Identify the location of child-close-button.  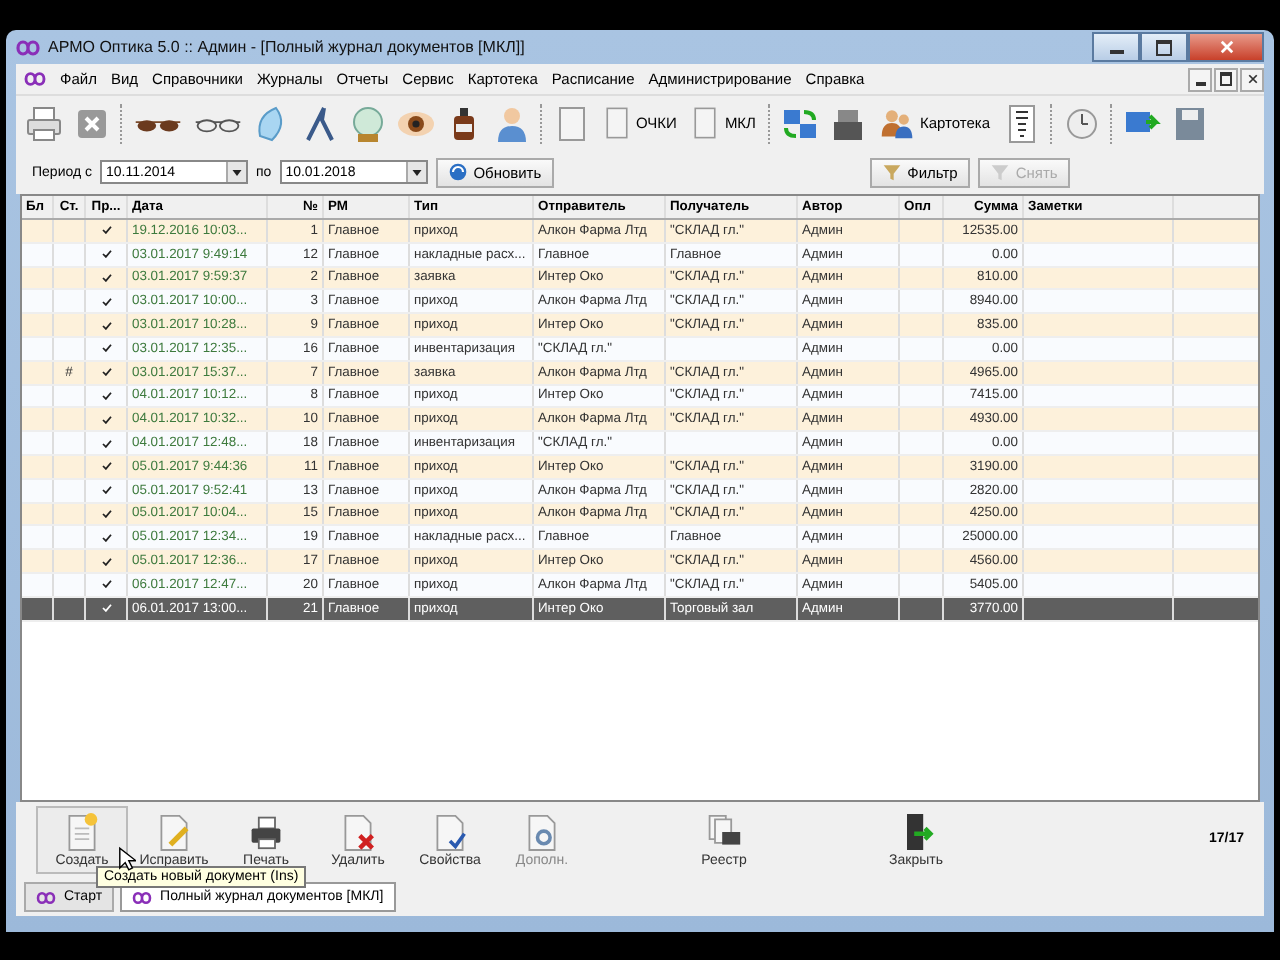
(1252, 79).